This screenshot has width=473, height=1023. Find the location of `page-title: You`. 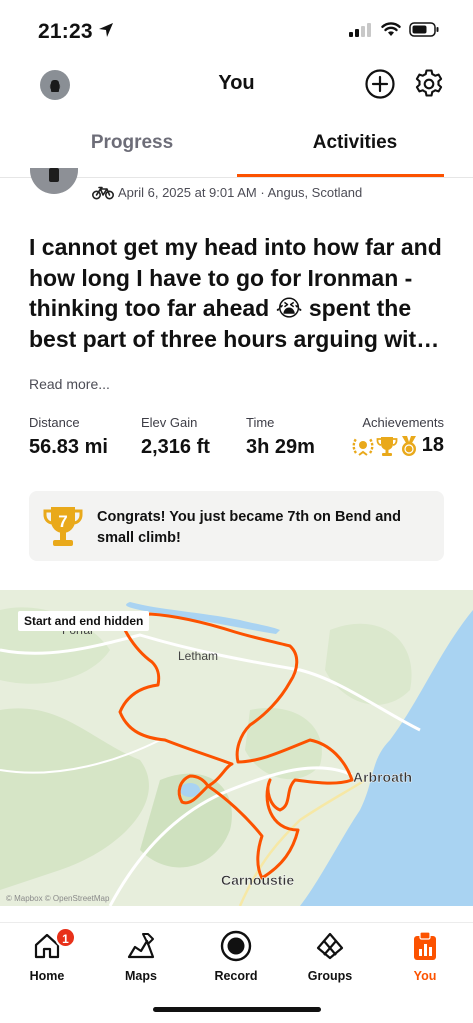

page-title: You is located at coordinates (236, 83).